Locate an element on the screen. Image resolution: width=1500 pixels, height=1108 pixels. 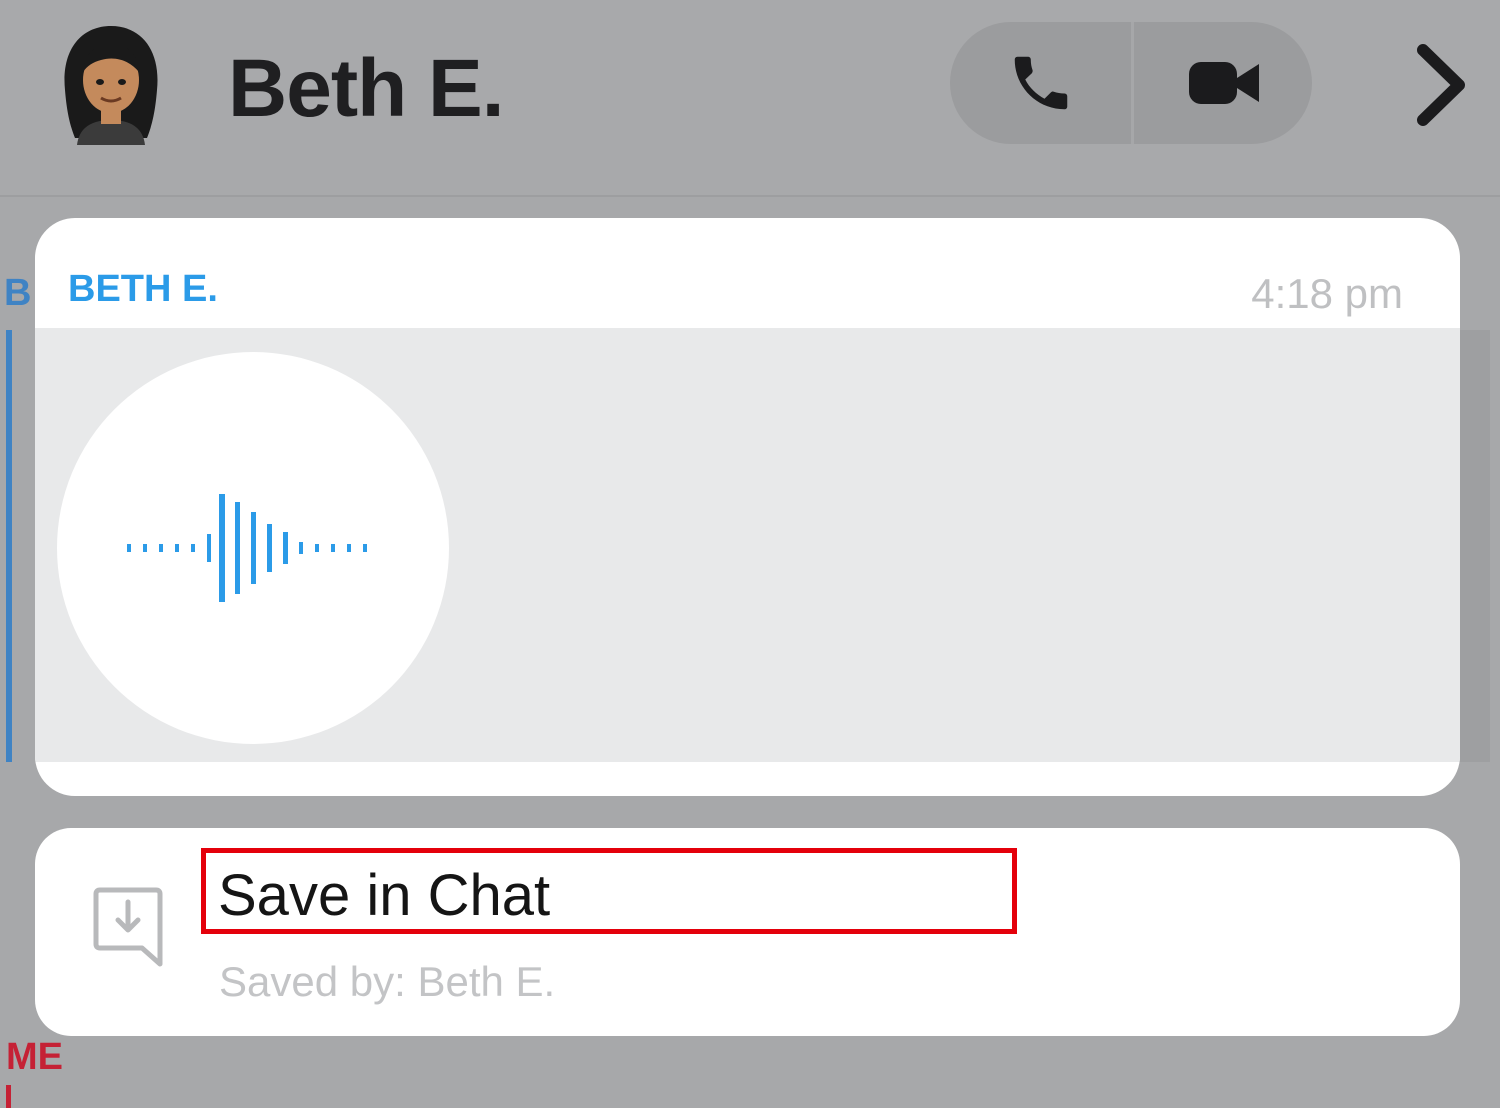
audio-waveform-icon is located at coordinates (247, 548).